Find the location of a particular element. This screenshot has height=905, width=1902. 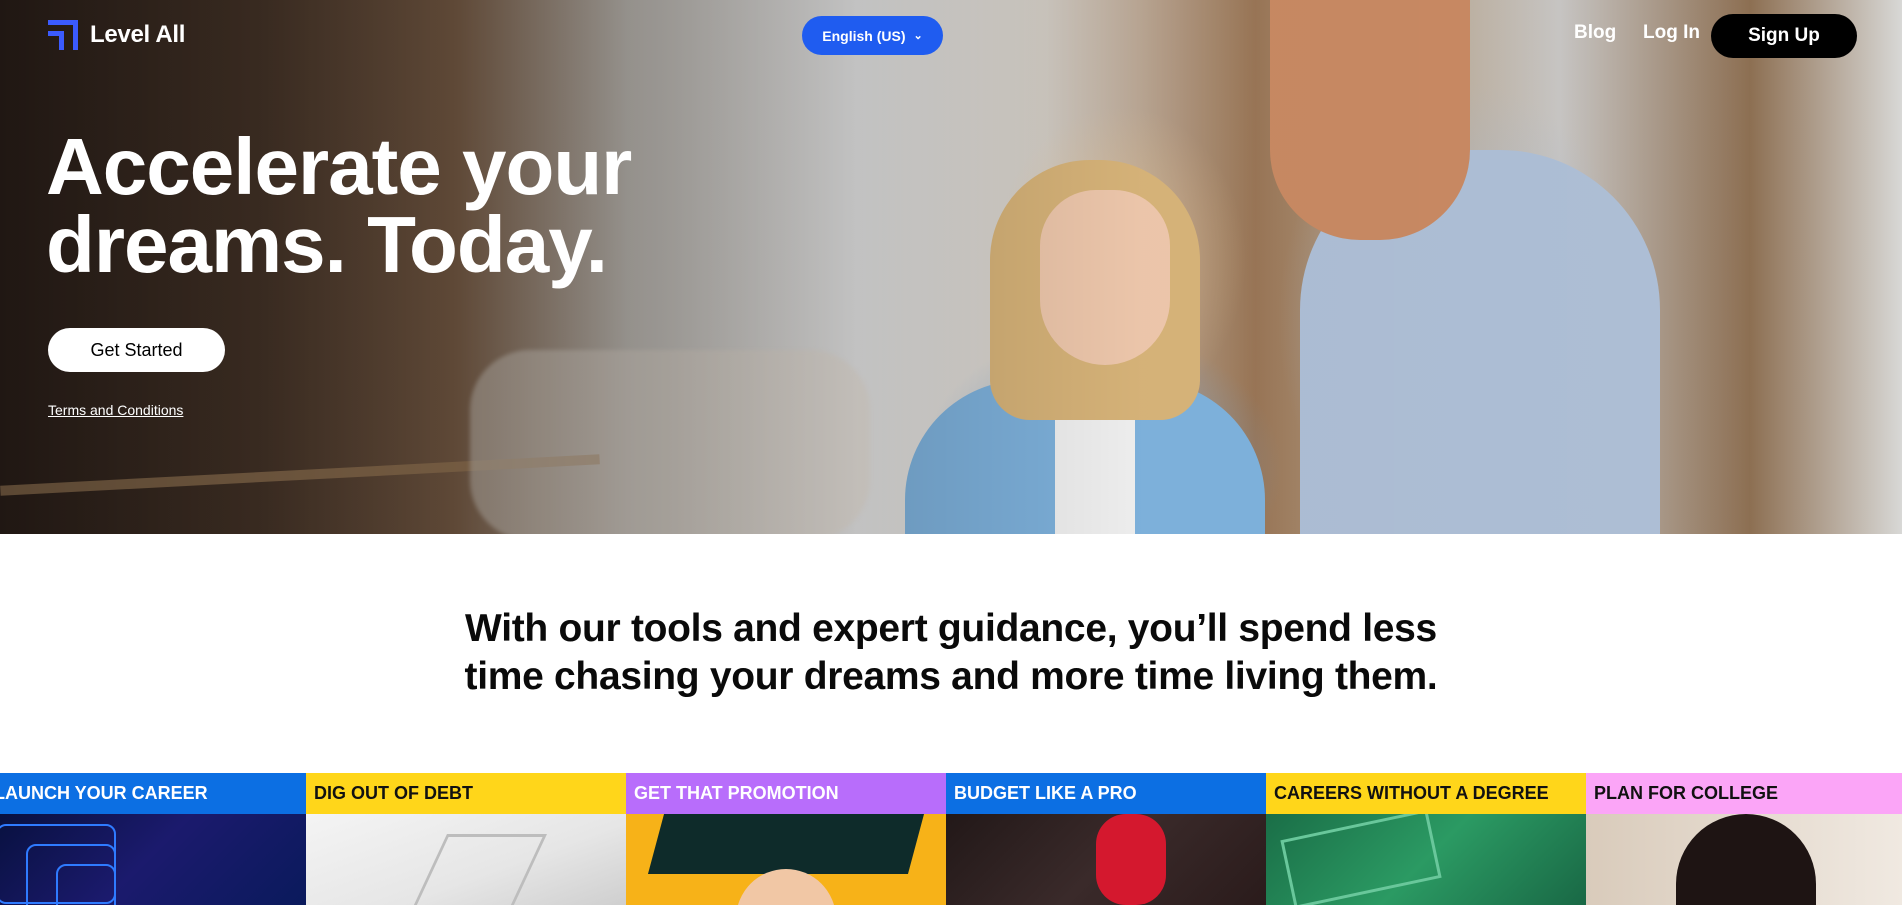

category-label: CAREERS WITHOUT A DEGREE is located at coordinates (1426, 793).